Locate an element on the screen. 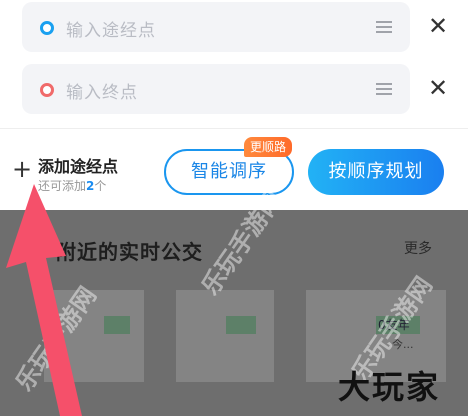 This screenshot has height=416, width=468. site-logo: 大玩家 is located at coordinates (389, 387).